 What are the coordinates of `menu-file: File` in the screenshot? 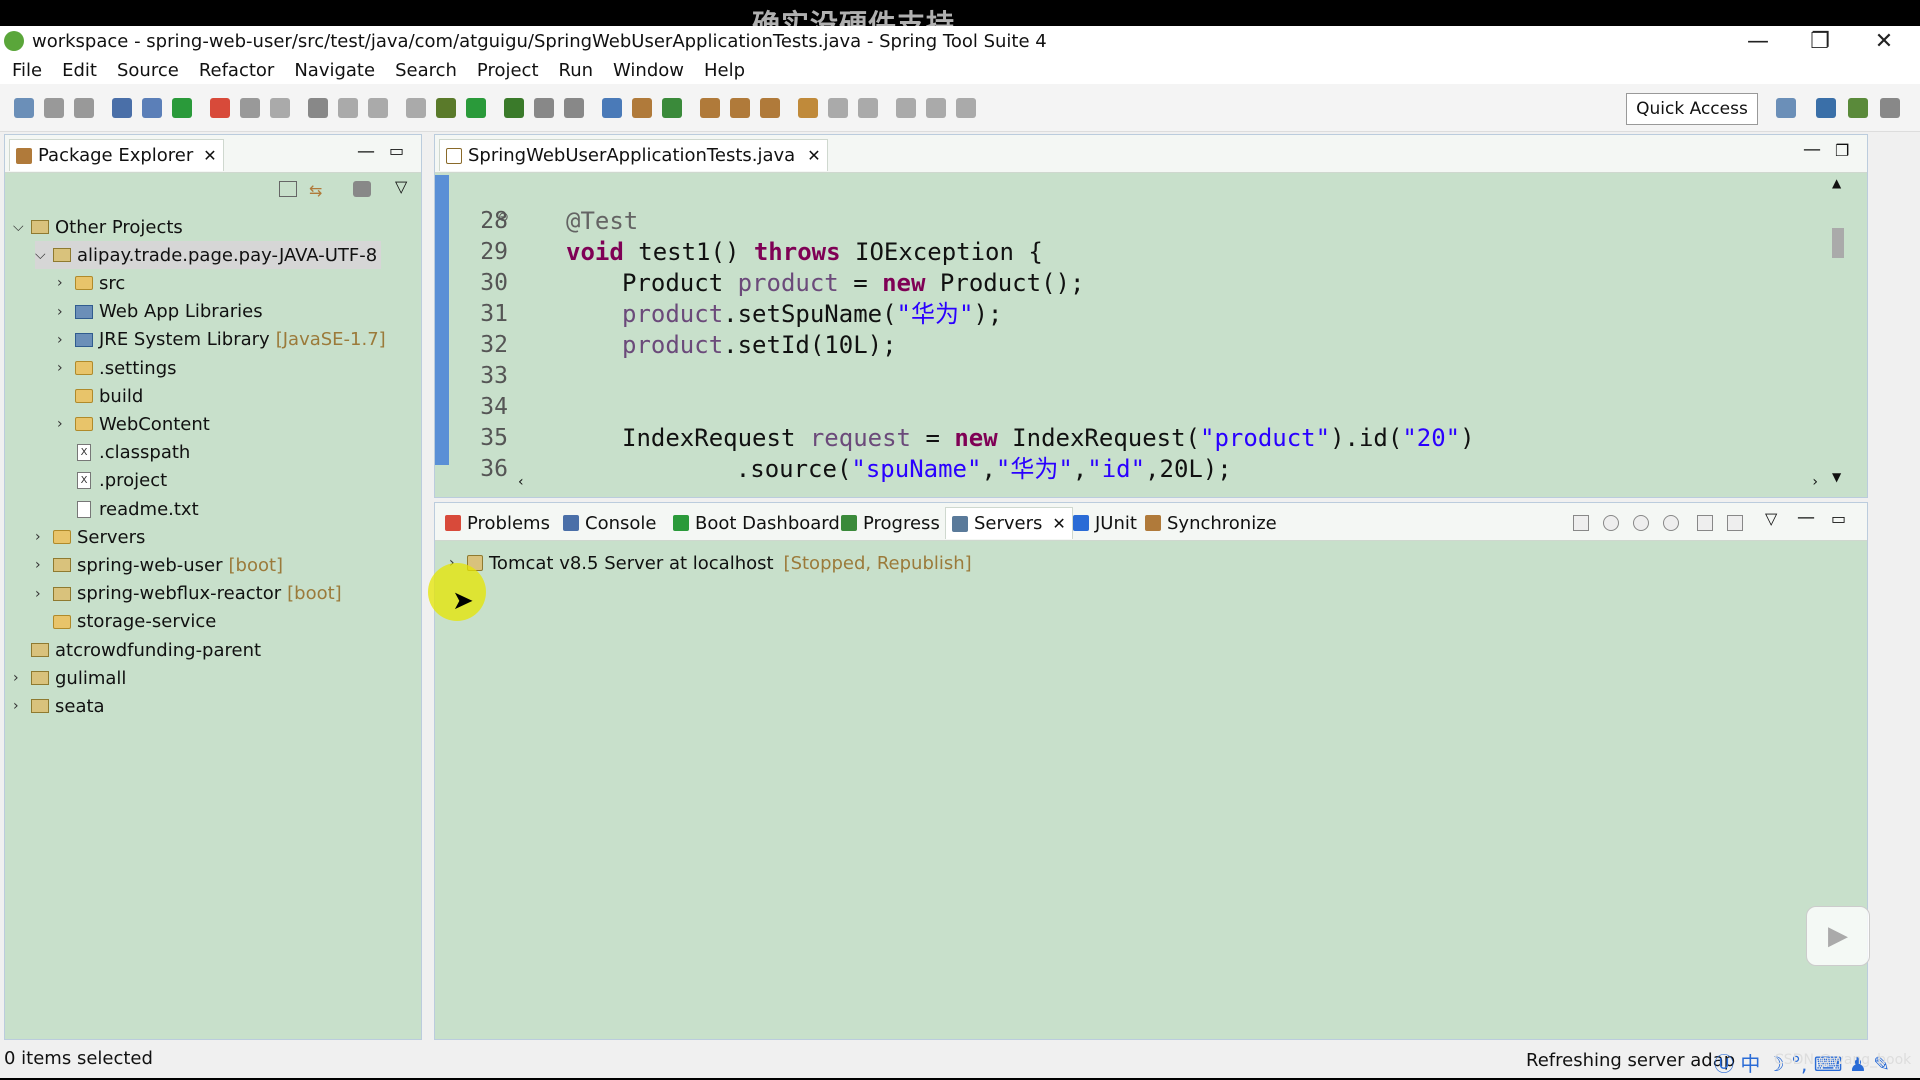 It's located at (27, 70).